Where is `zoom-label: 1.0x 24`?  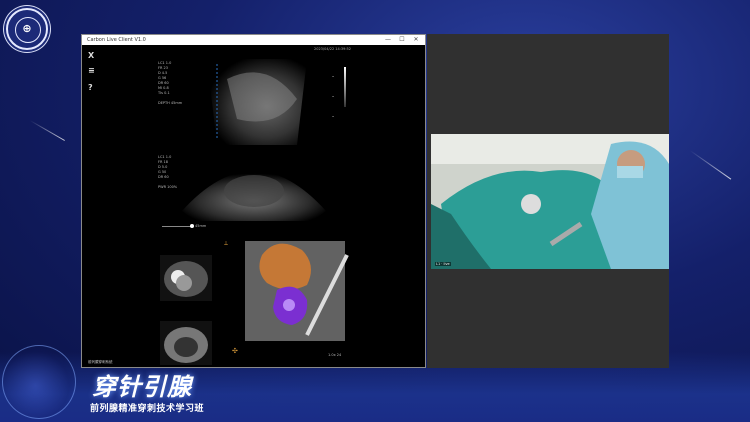 zoom-label: 1.0x 24 is located at coordinates (335, 355).